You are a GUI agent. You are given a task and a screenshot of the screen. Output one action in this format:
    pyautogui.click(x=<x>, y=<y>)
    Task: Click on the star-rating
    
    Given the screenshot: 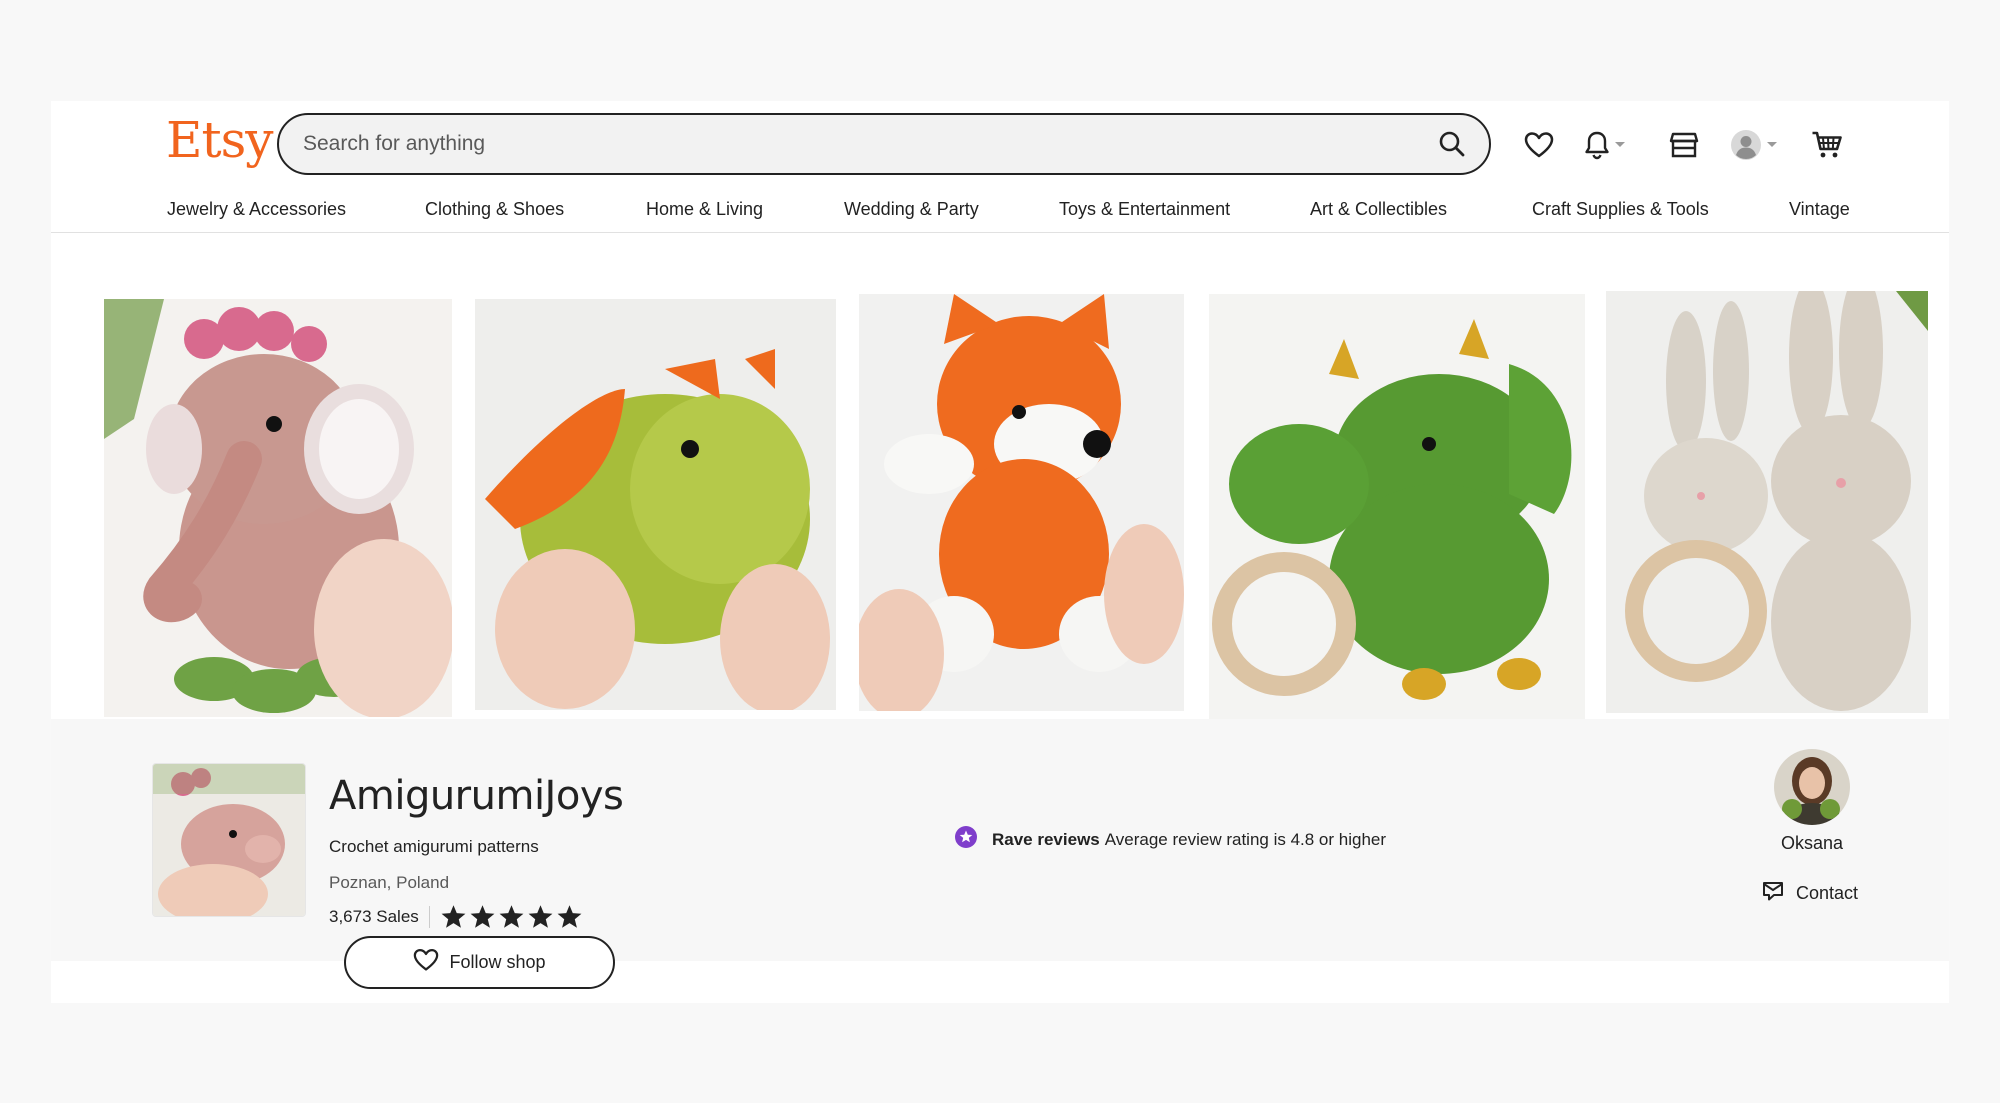 What is the action you would take?
    pyautogui.click(x=511, y=917)
    